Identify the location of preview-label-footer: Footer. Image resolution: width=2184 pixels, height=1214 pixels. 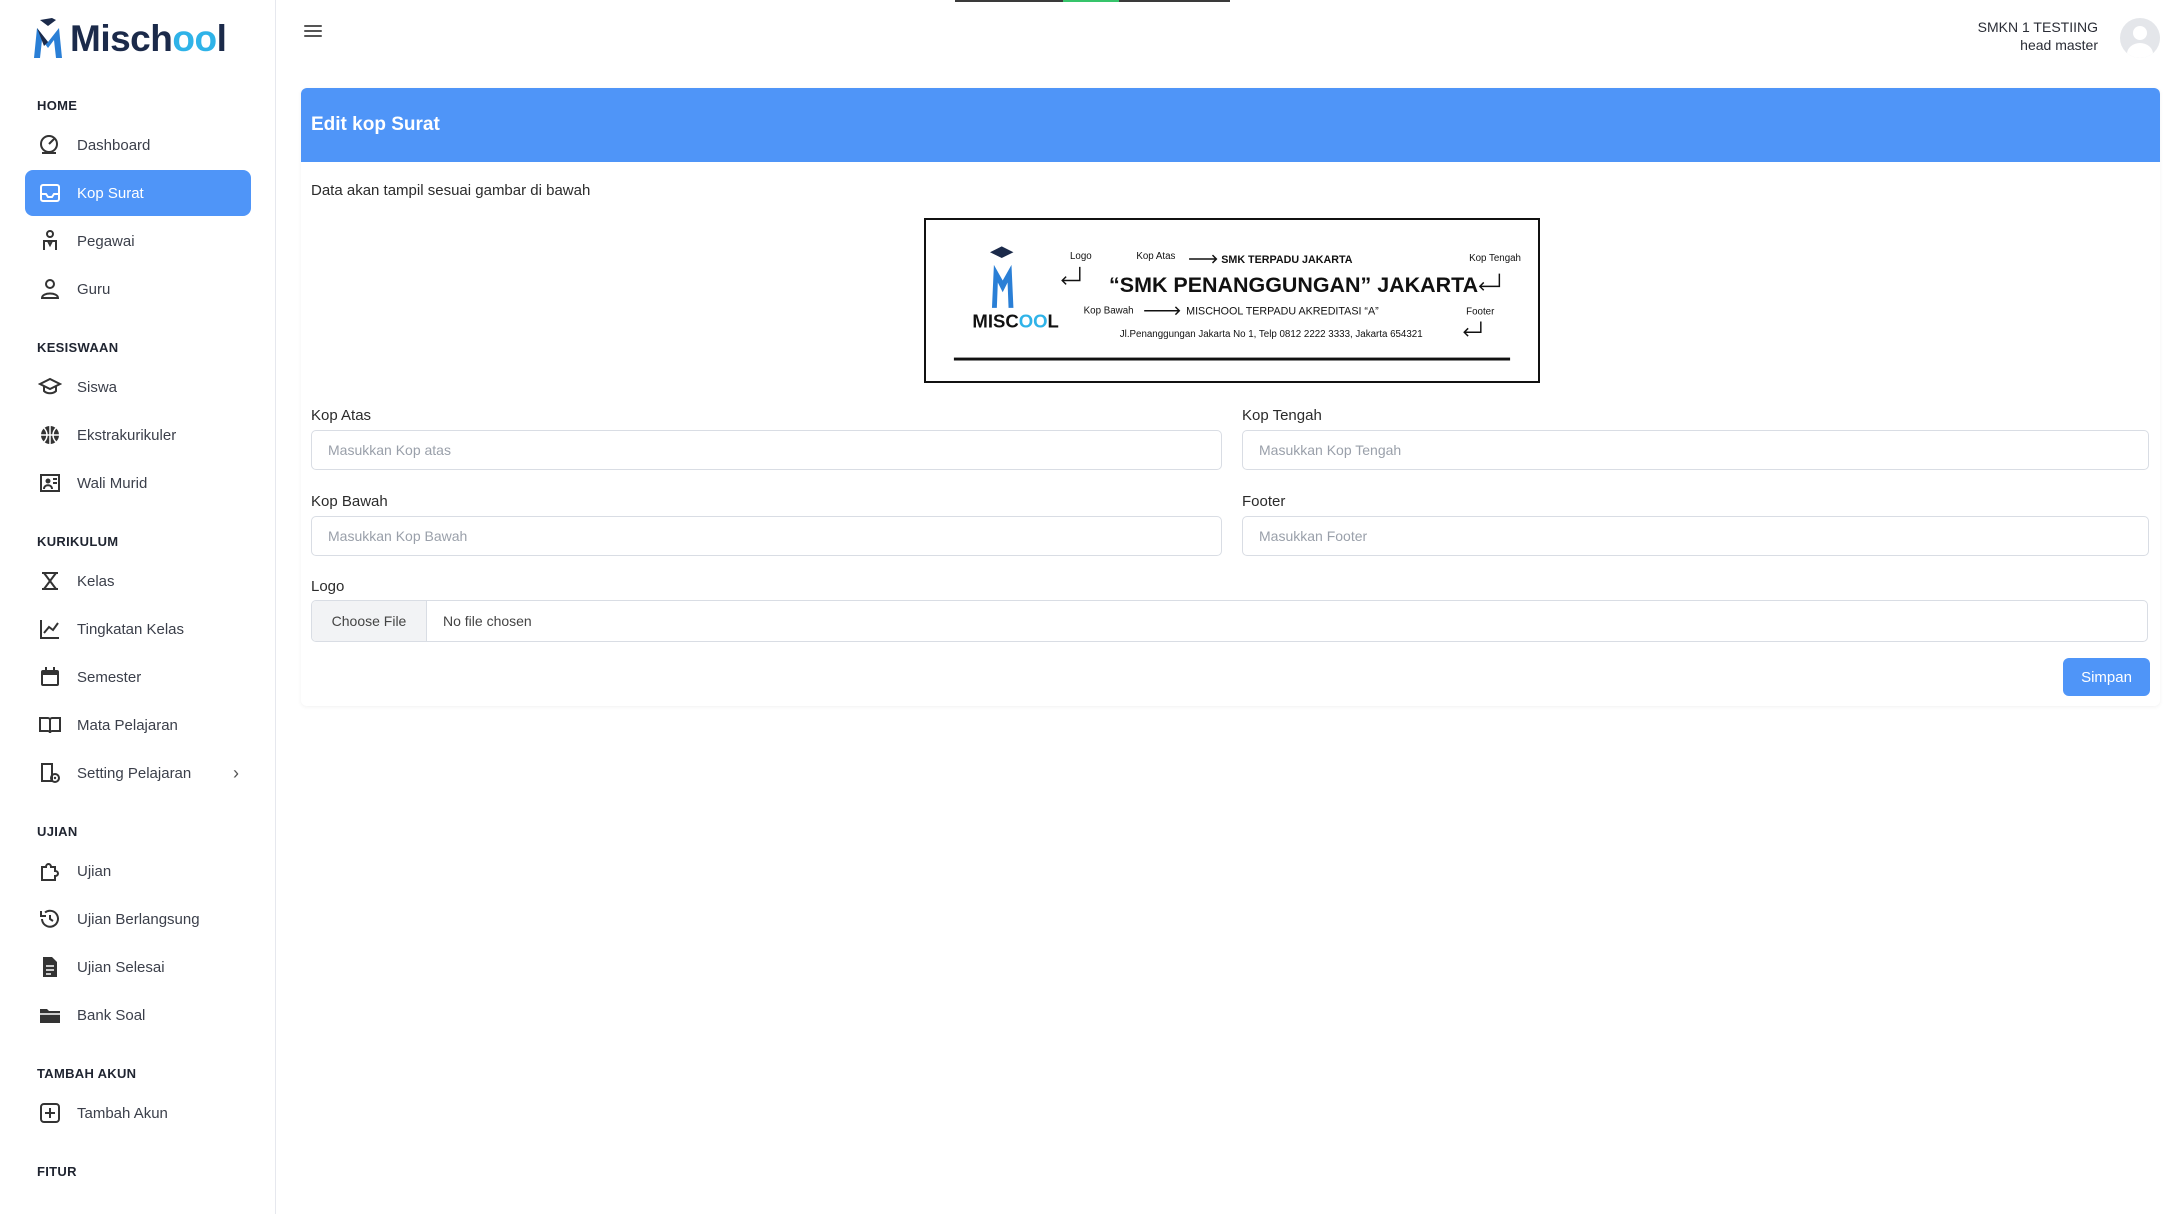
(1480, 312).